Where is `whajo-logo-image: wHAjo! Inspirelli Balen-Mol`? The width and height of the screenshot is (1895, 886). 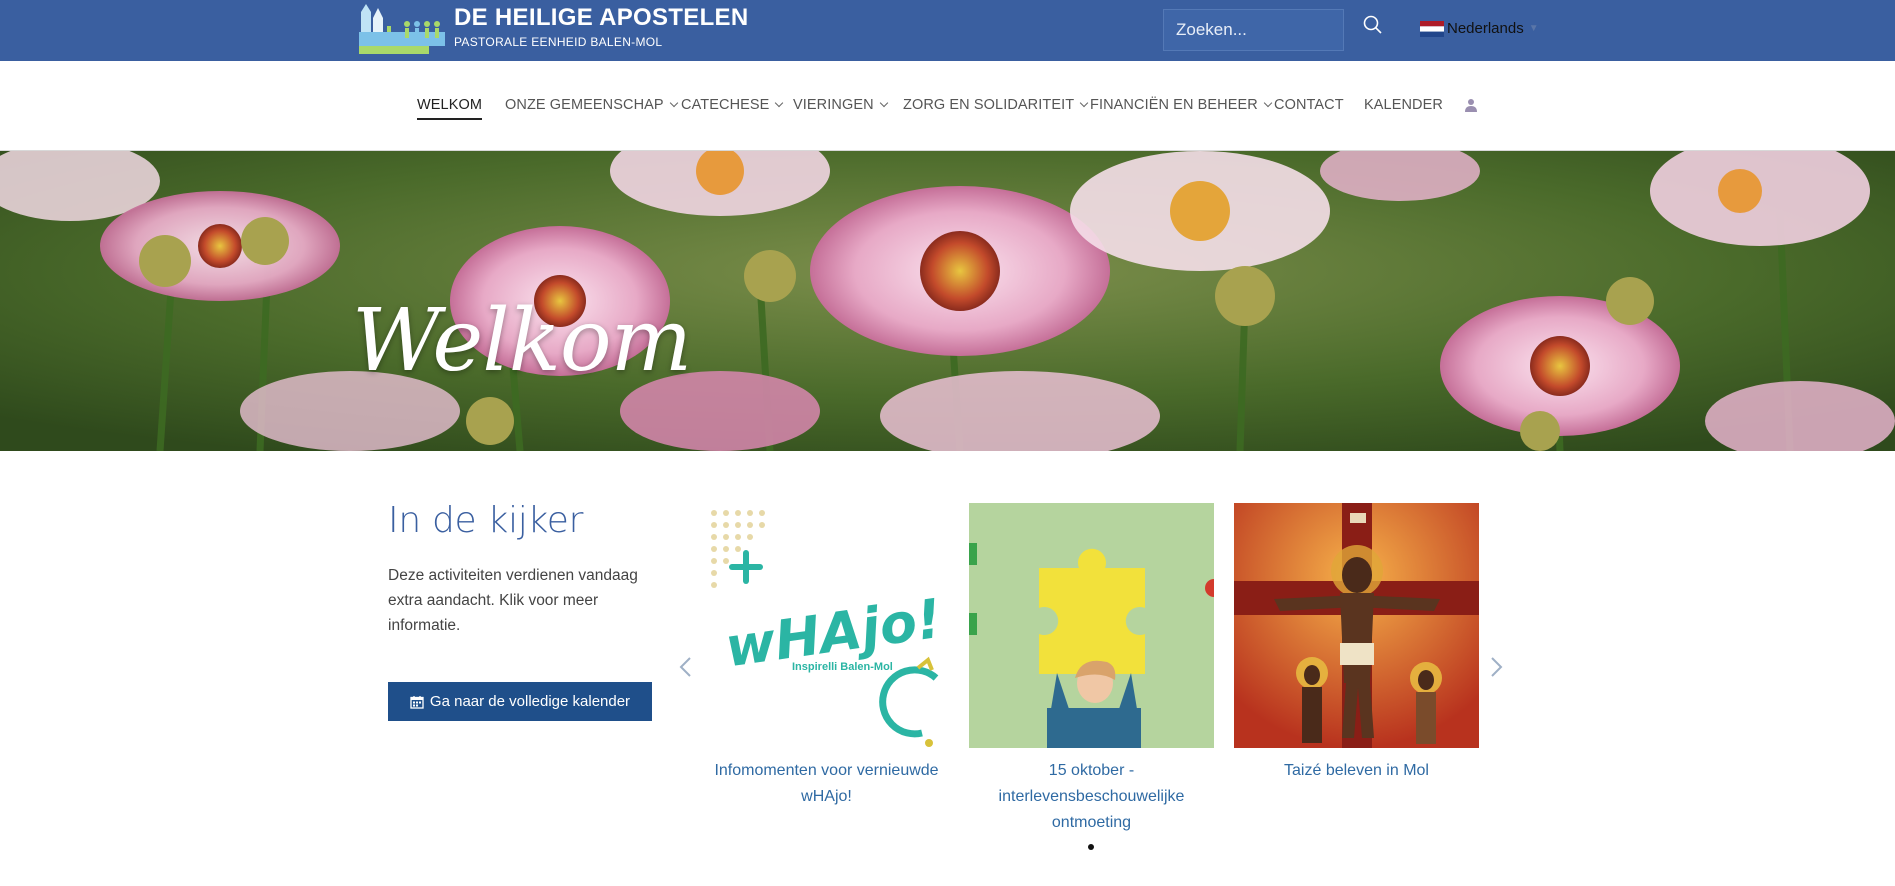
whajo-logo-image: wHAjo! Inspirelli Balen-Mol is located at coordinates (828, 628).